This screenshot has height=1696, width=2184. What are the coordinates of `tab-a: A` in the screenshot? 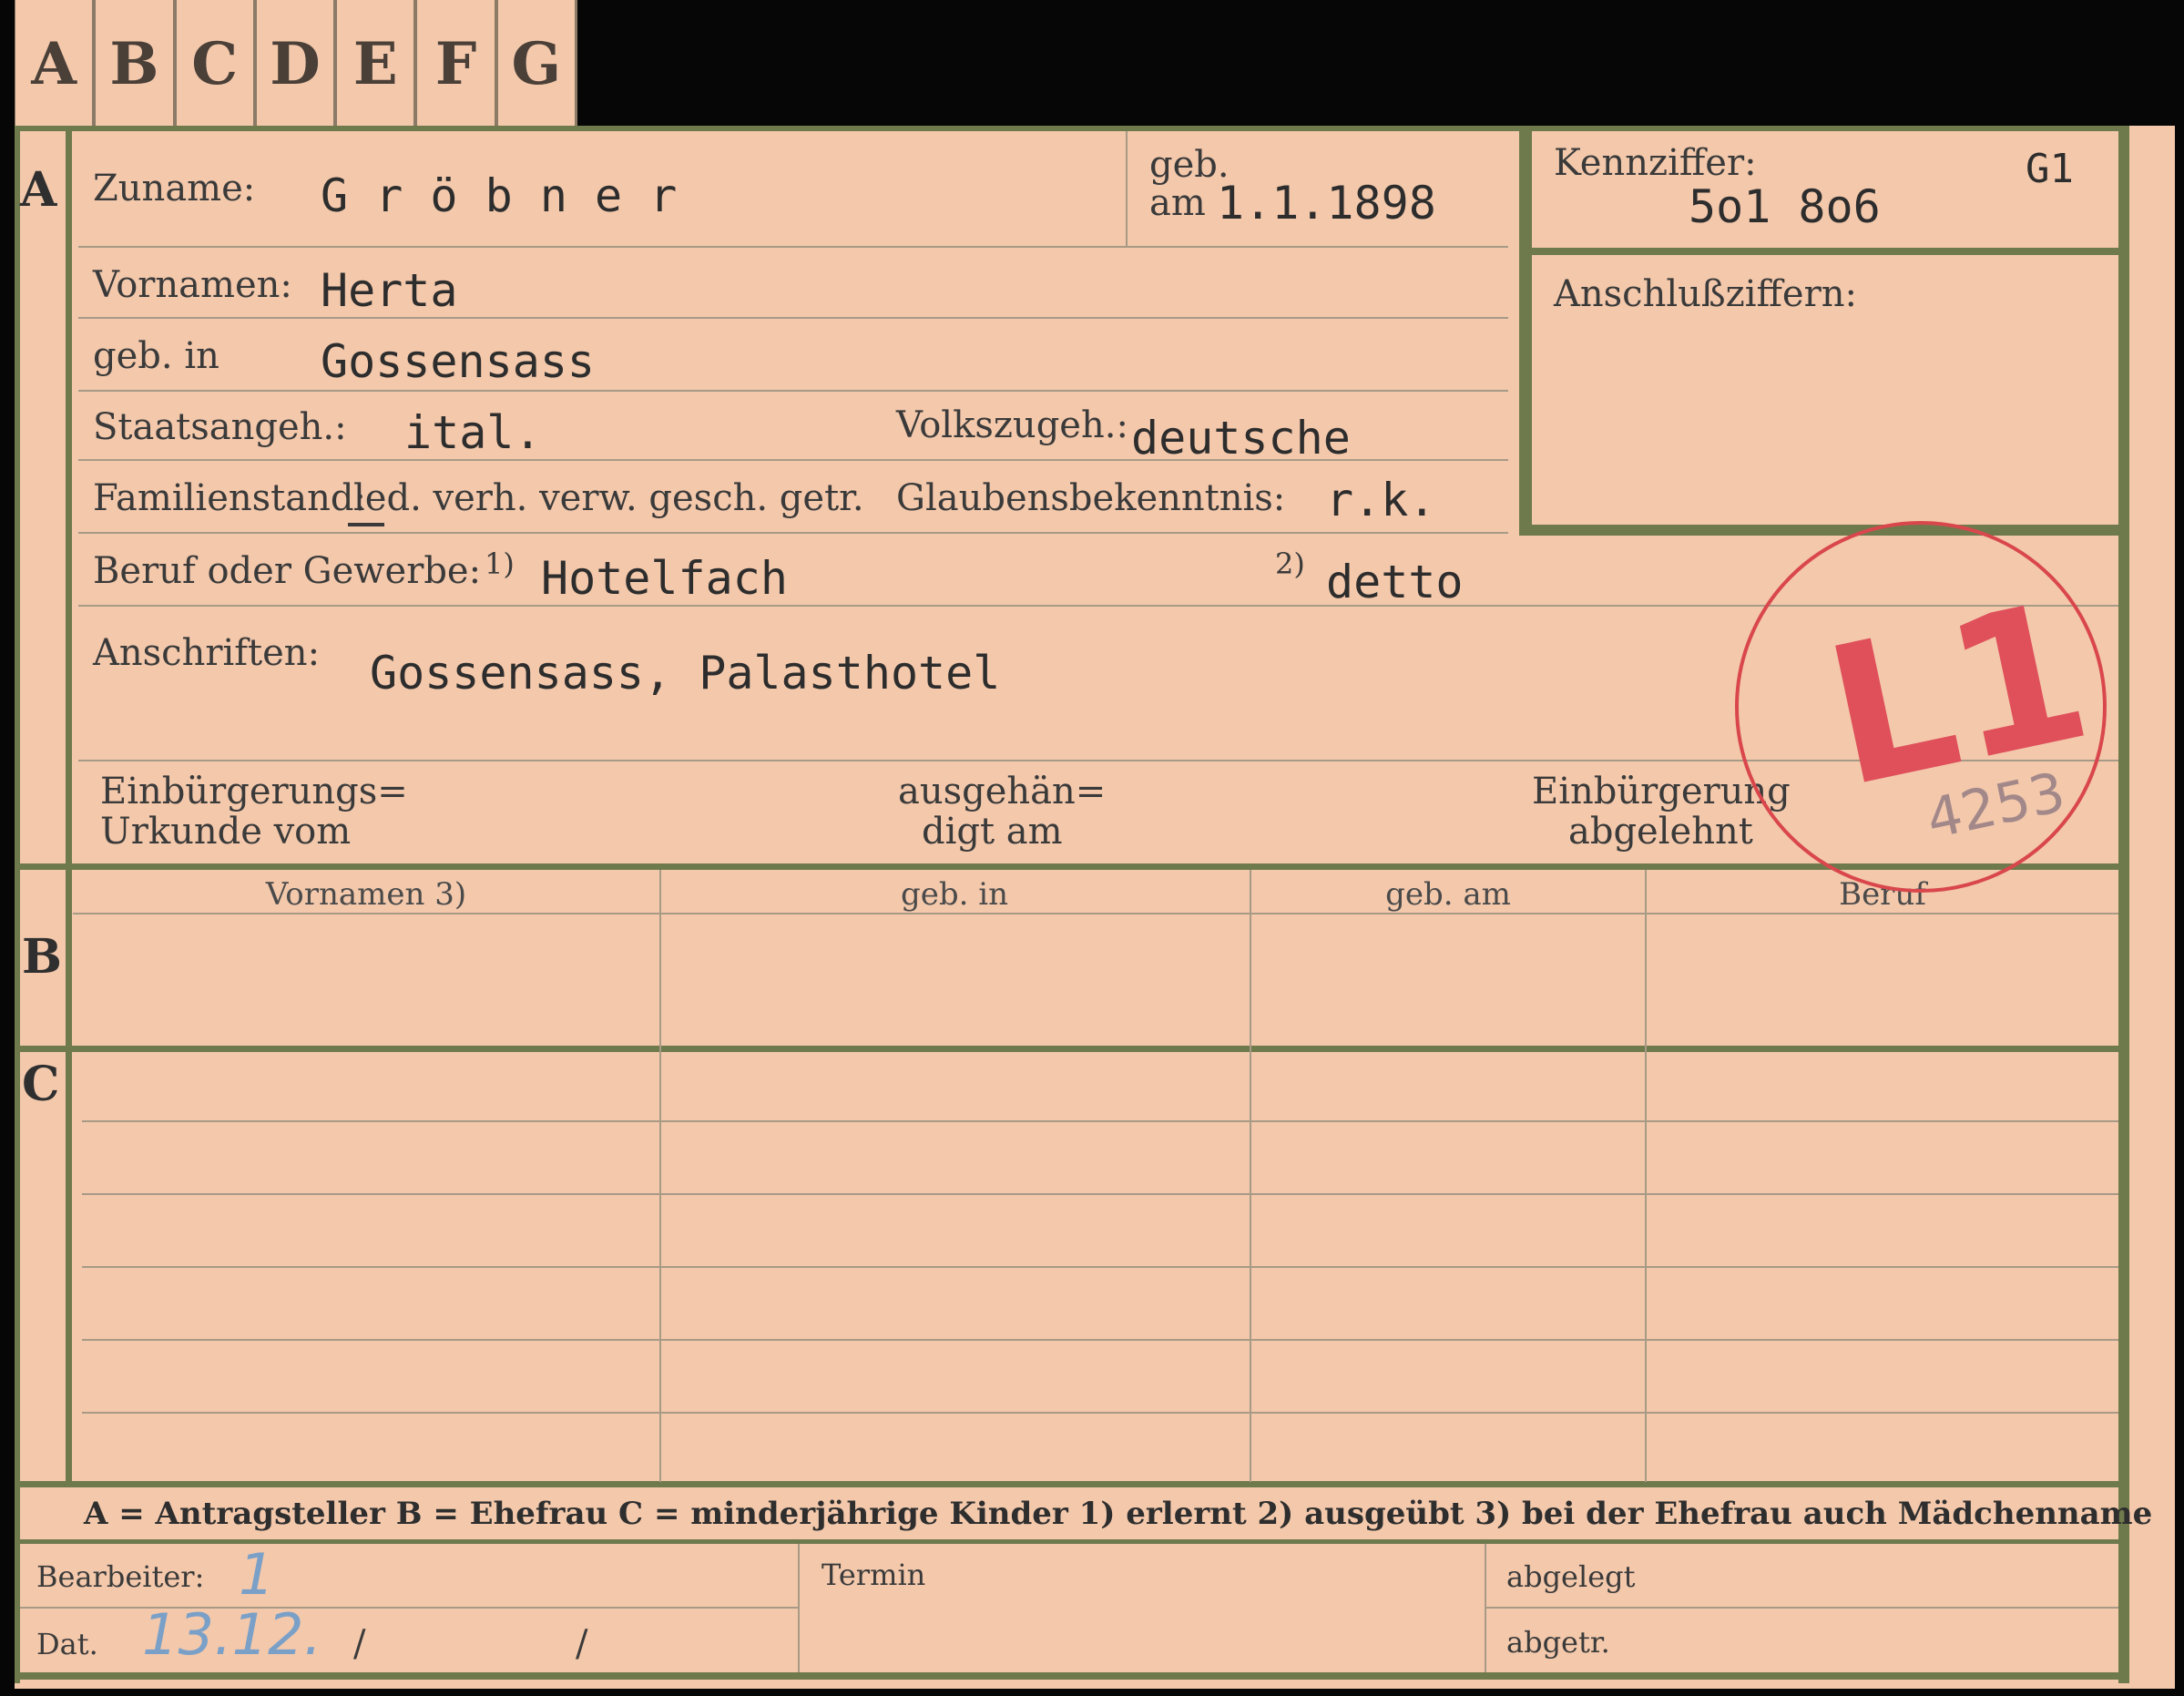 It's located at (56, 64).